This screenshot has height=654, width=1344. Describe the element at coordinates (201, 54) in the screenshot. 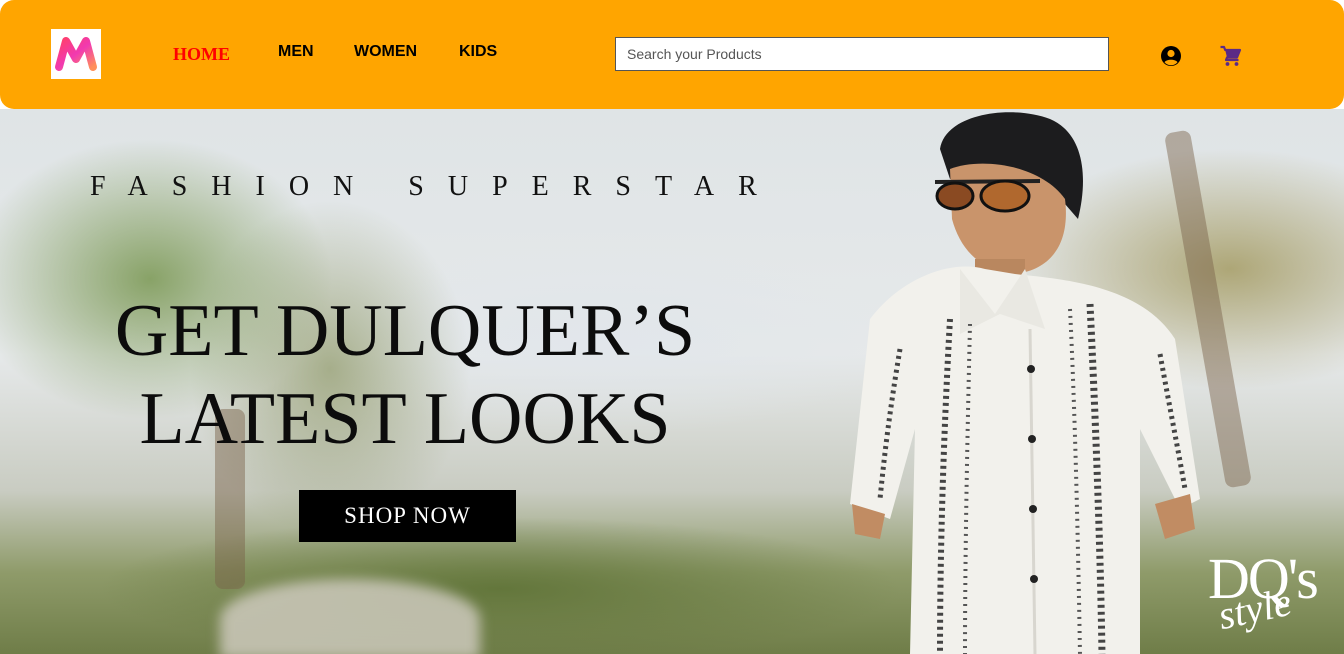

I see `nav-home-link: HOME` at that location.